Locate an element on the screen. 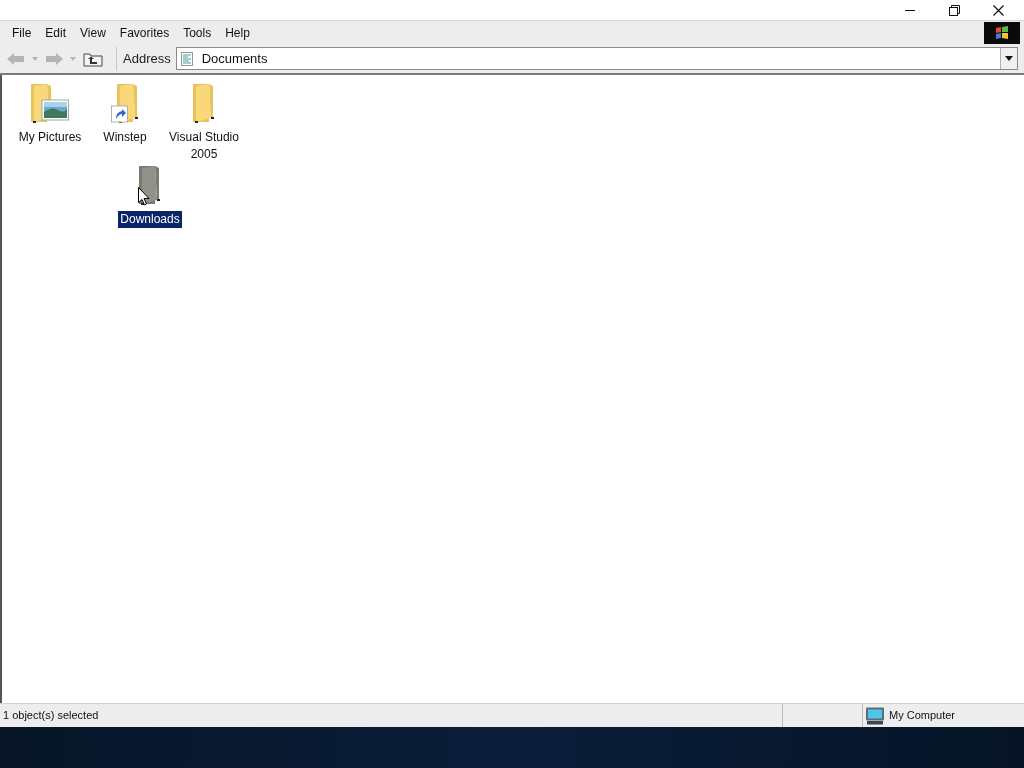 The height and width of the screenshot is (768, 1024). mouse-cursor-icon is located at coordinates (144, 196).